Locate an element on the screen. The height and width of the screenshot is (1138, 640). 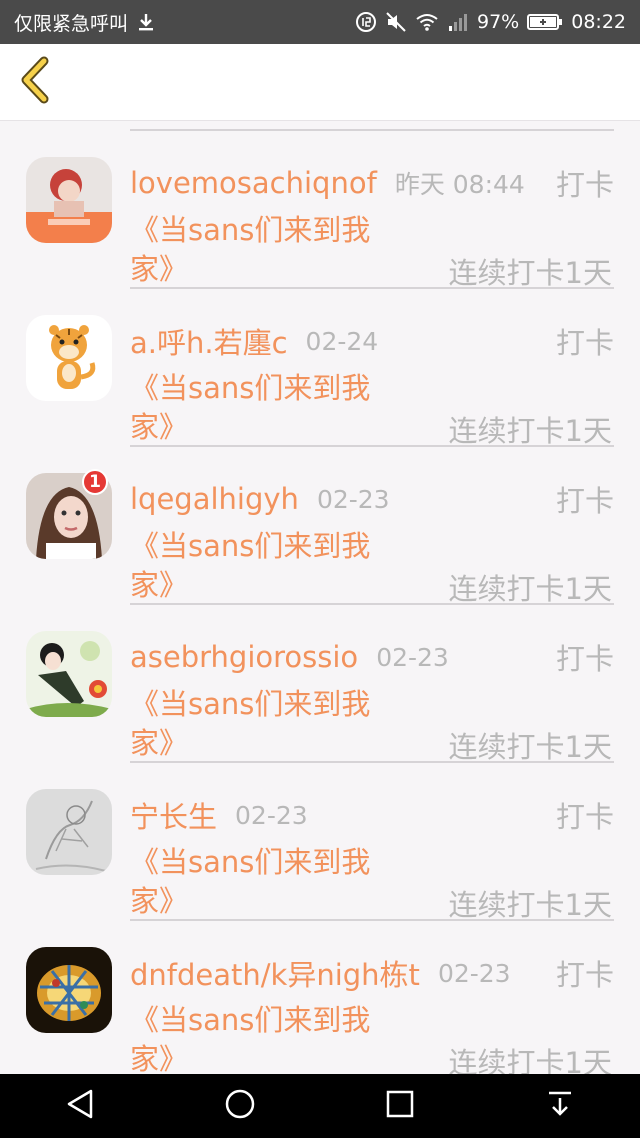
alarm-icon is located at coordinates (366, 22).